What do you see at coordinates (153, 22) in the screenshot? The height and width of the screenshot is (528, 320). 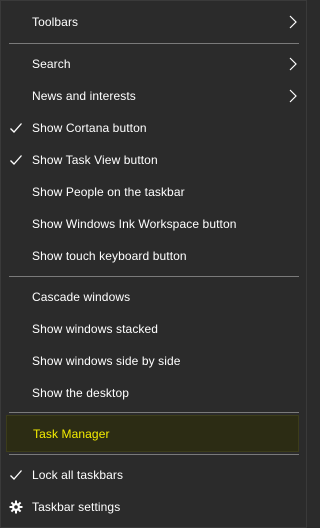 I see `menu-item-toolbars: Toolbars` at bounding box center [153, 22].